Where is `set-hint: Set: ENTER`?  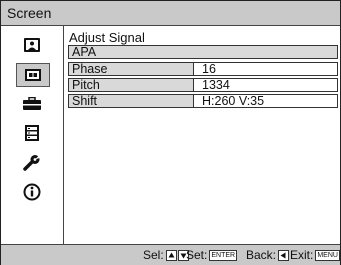 set-hint: Set: ENTER is located at coordinates (212, 255).